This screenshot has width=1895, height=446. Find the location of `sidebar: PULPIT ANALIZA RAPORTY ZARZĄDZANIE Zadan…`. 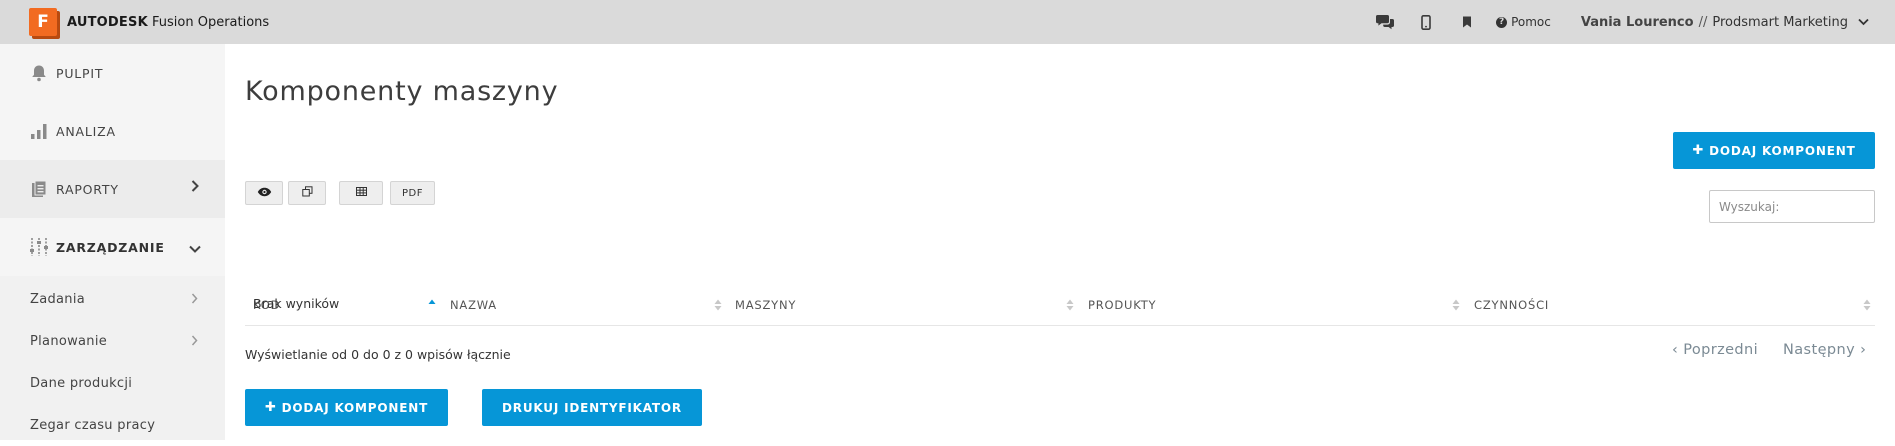

sidebar: PULPIT ANALIZA RAPORTY ZARZĄDZANIE Zadan… is located at coordinates (112, 242).